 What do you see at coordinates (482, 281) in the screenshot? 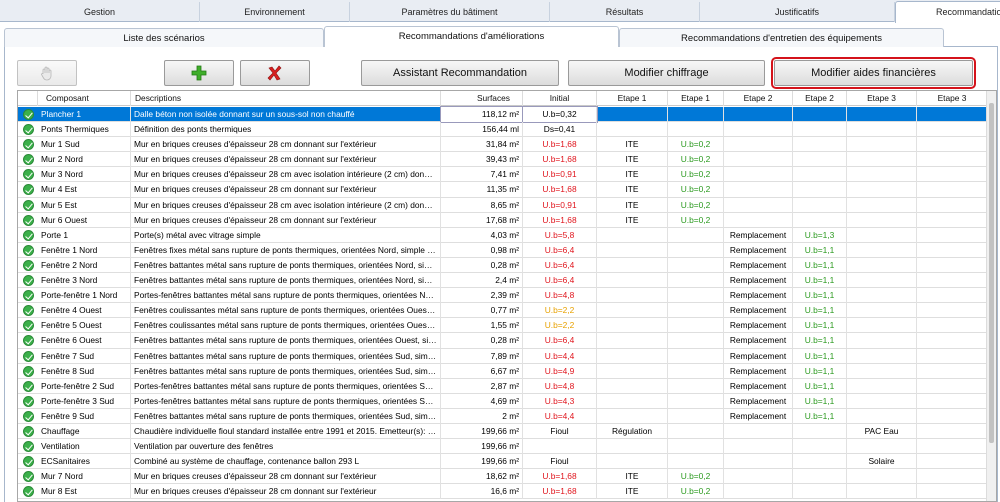
I see `cell-surface: 2,4 m²` at bounding box center [482, 281].